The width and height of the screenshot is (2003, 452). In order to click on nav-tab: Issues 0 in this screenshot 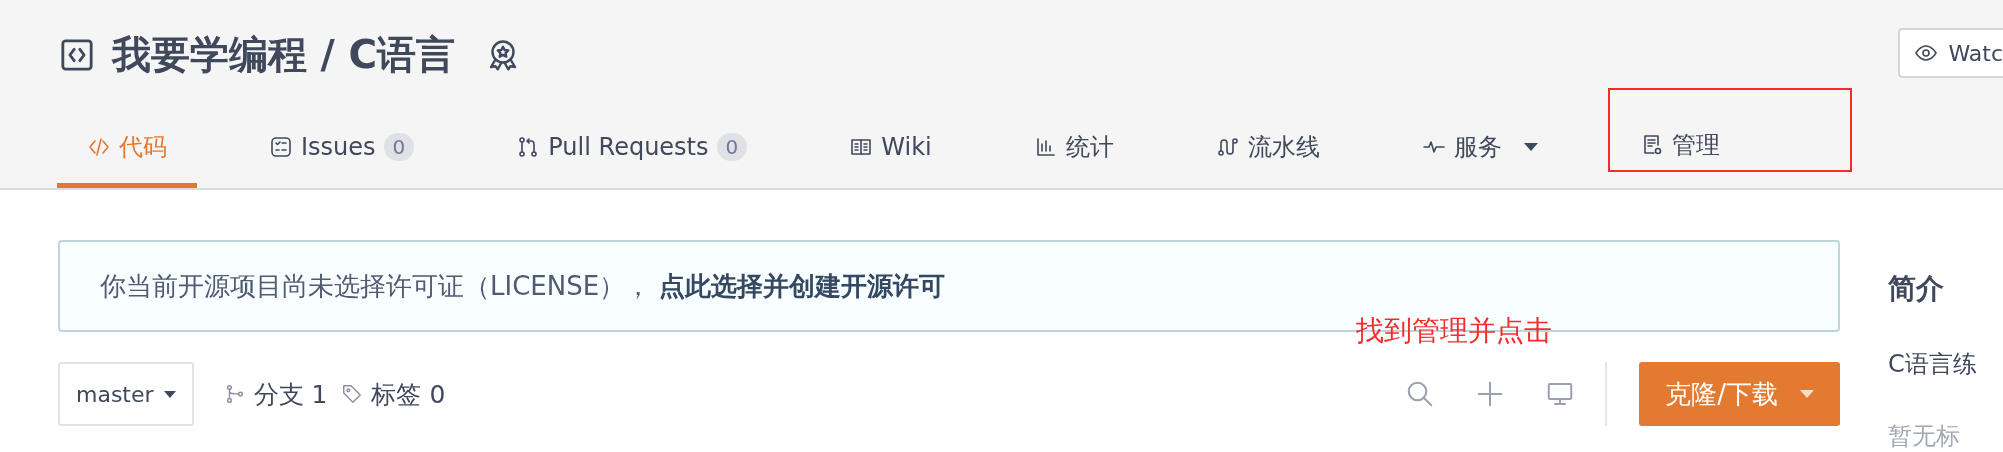, I will do `click(342, 149)`.